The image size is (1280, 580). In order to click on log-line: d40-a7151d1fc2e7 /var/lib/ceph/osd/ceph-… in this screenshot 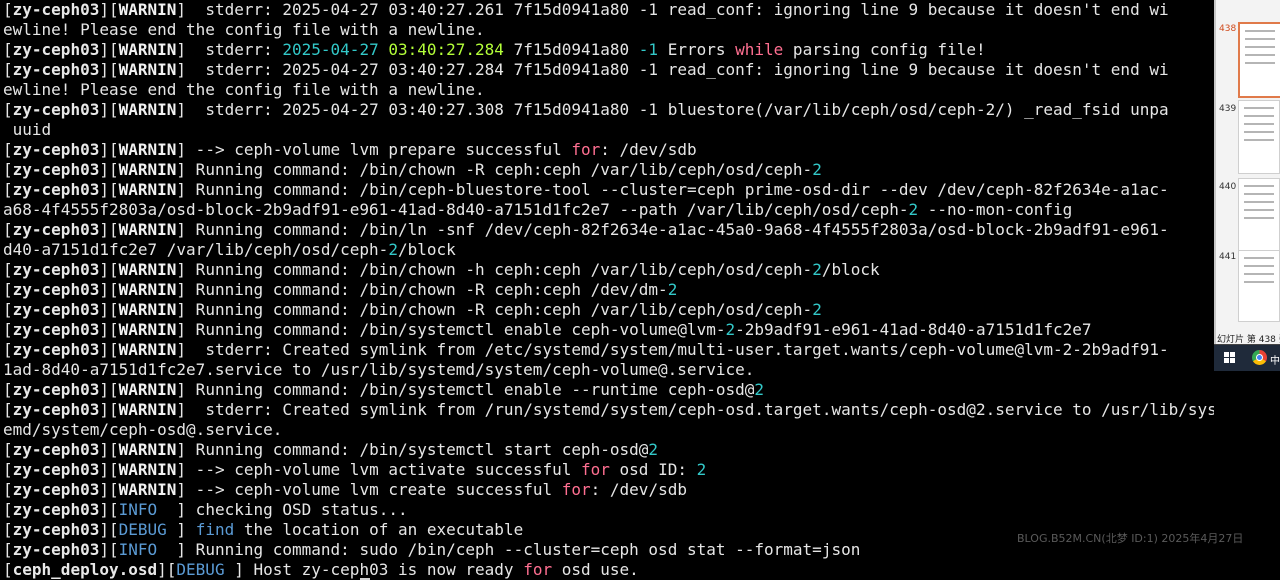, I will do `click(607, 250)`.